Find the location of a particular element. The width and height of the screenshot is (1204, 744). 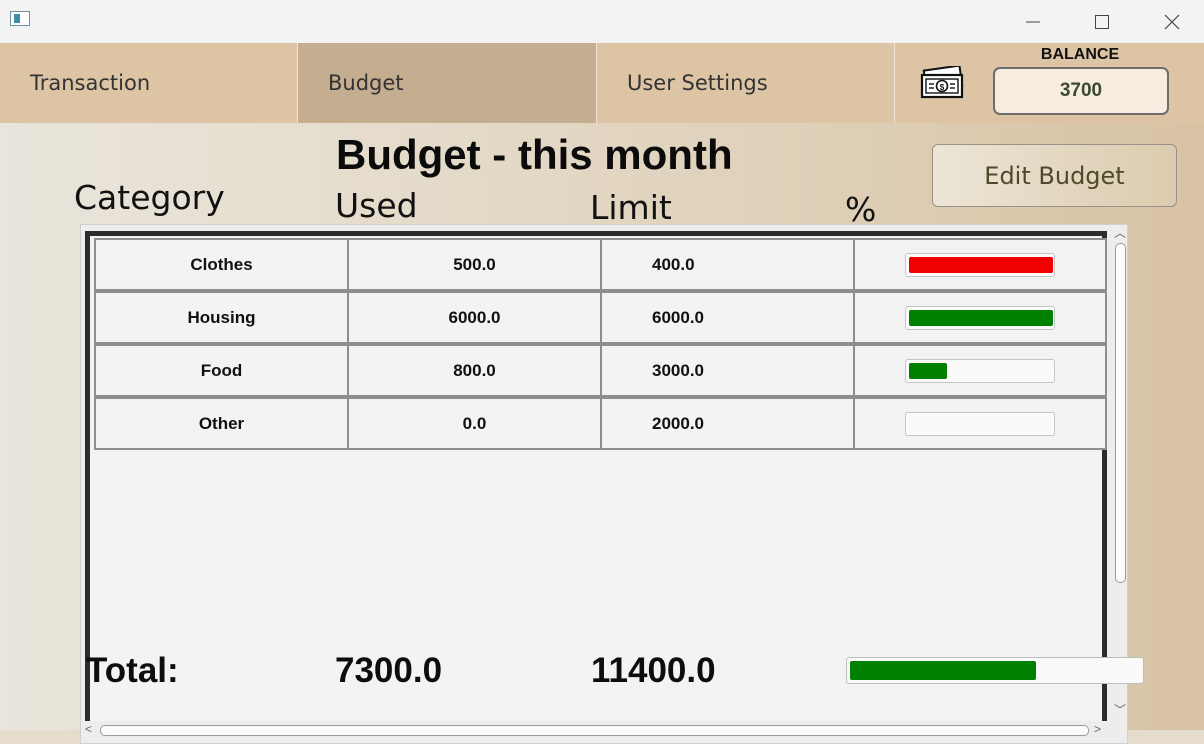

window-titlebar is located at coordinates (602, 21).